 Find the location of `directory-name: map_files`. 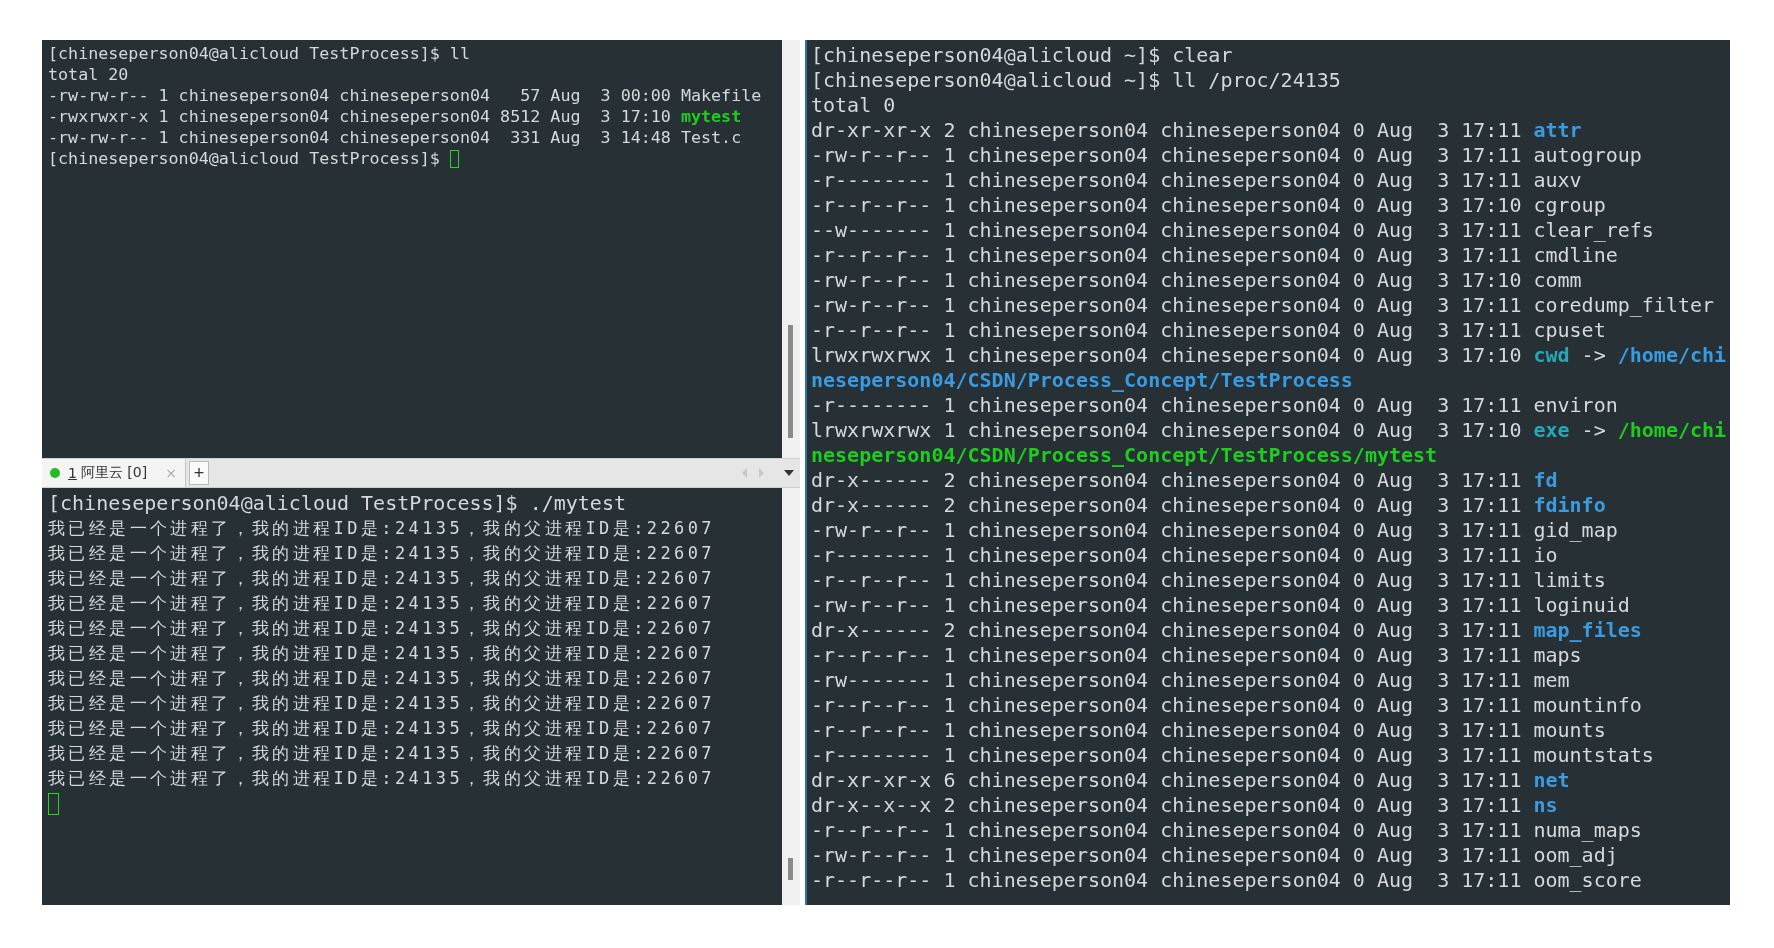

directory-name: map_files is located at coordinates (1587, 630).